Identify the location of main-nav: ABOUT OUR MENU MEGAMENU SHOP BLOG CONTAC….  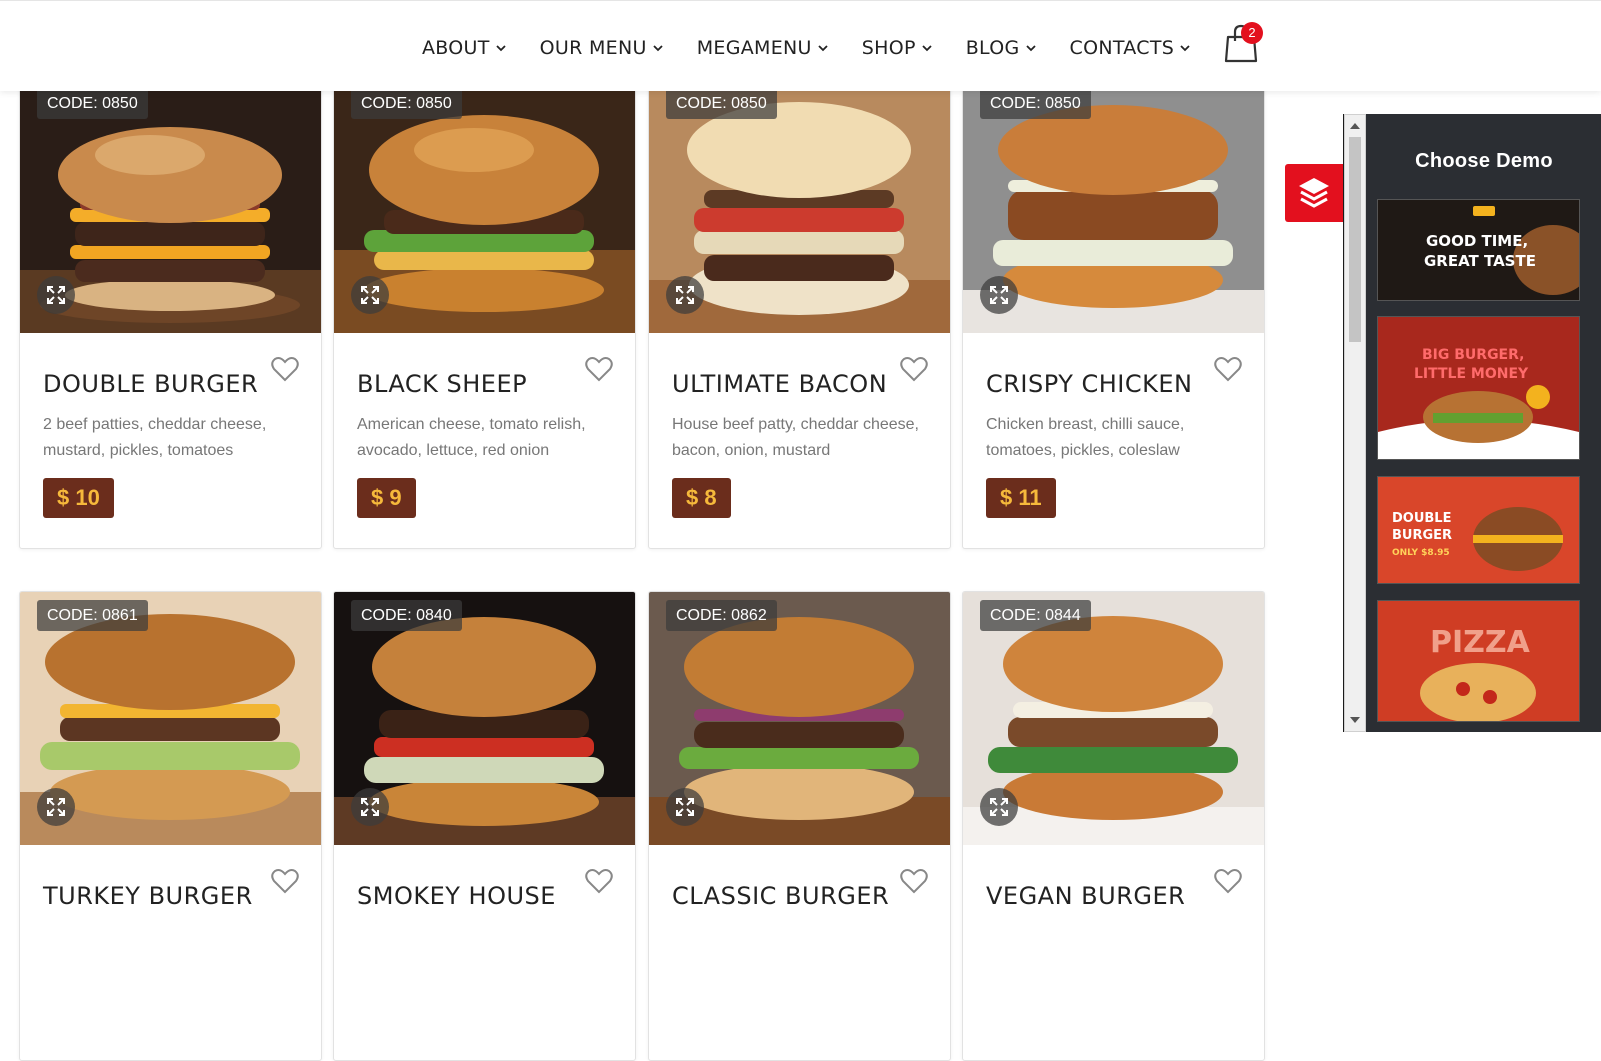
(823, 48).